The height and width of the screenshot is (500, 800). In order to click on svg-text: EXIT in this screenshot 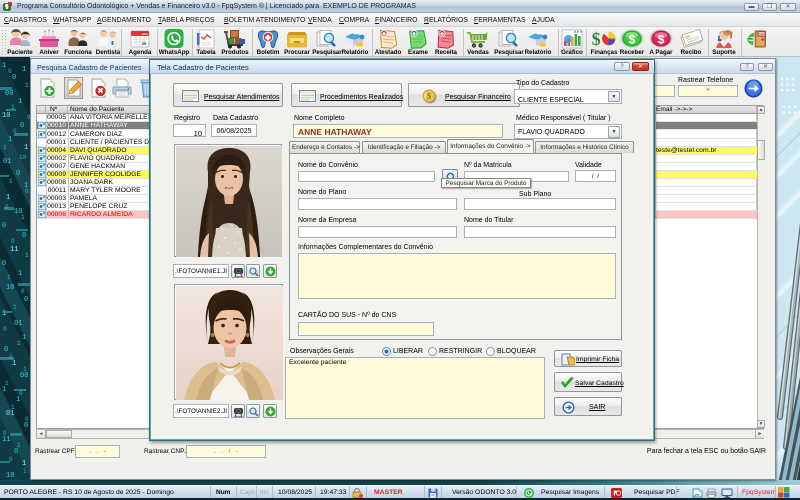, I will do `click(761, 34)`.